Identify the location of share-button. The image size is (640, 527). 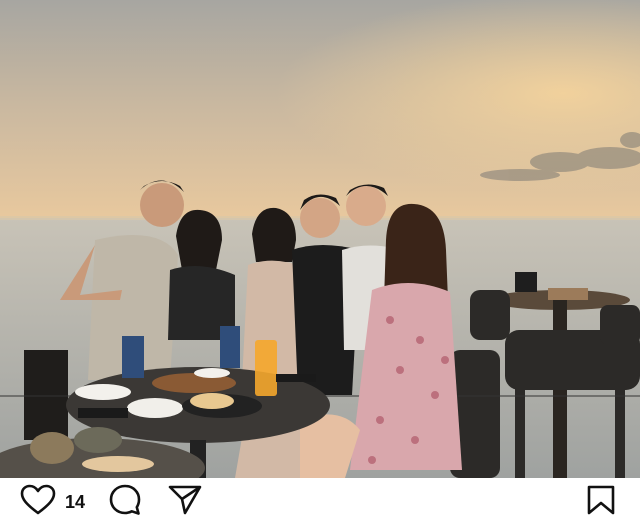
(185, 502).